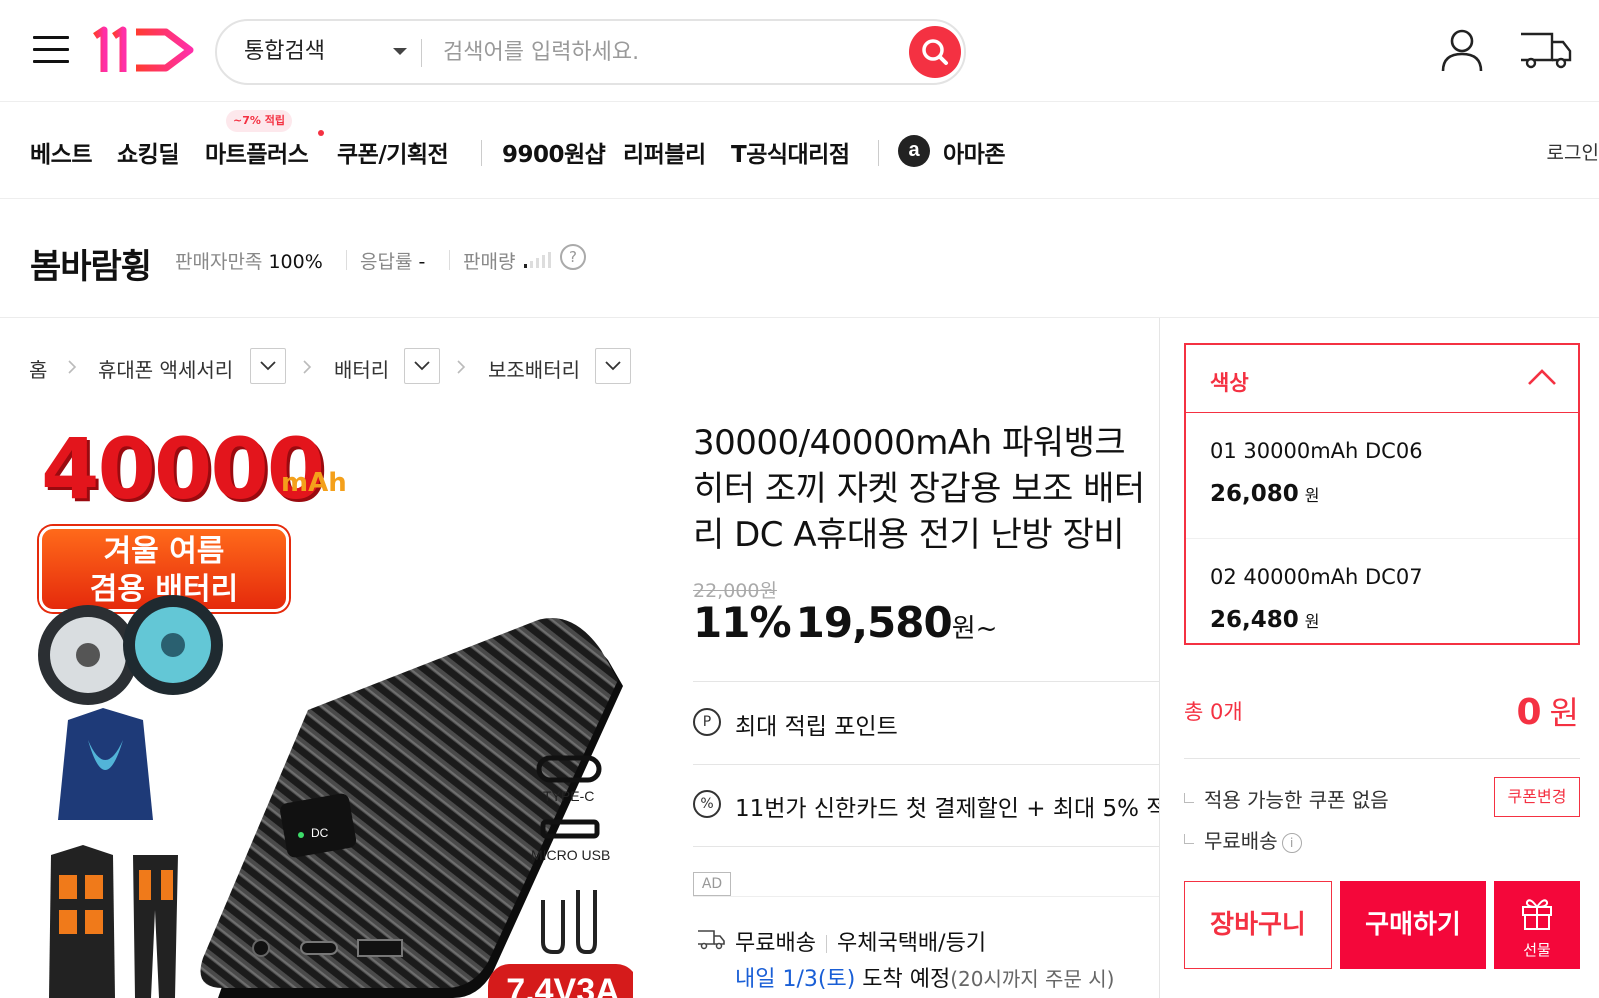 The image size is (1599, 998). Describe the element at coordinates (361, 368) in the screenshot. I see `breadcrumb-battery: 배터리` at that location.